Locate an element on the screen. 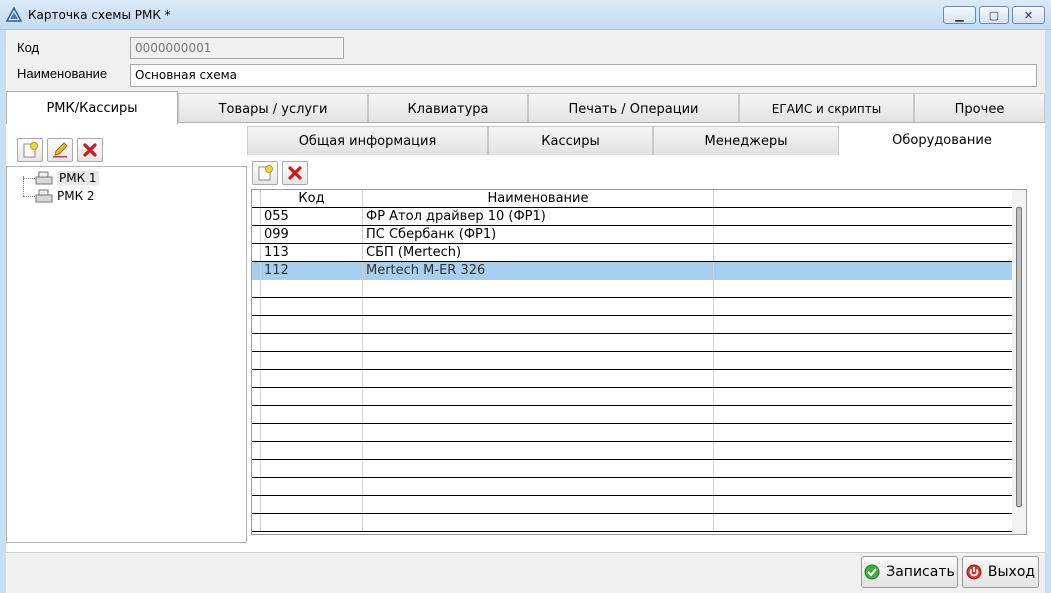 Image resolution: width=1051 pixels, height=593 pixels. name-field: Основная схема is located at coordinates (583, 75).